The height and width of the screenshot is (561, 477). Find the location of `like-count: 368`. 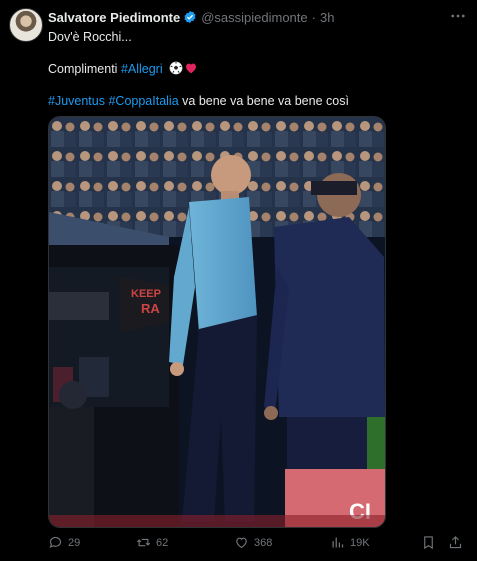

like-count: 368 is located at coordinates (263, 542).